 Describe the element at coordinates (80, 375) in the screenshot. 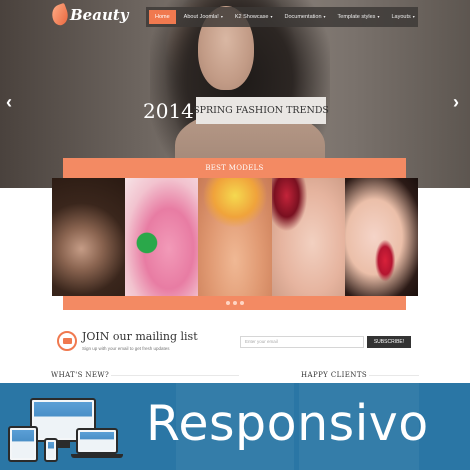

I see `whats-new-heading: WHAT'S NEW?` at that location.